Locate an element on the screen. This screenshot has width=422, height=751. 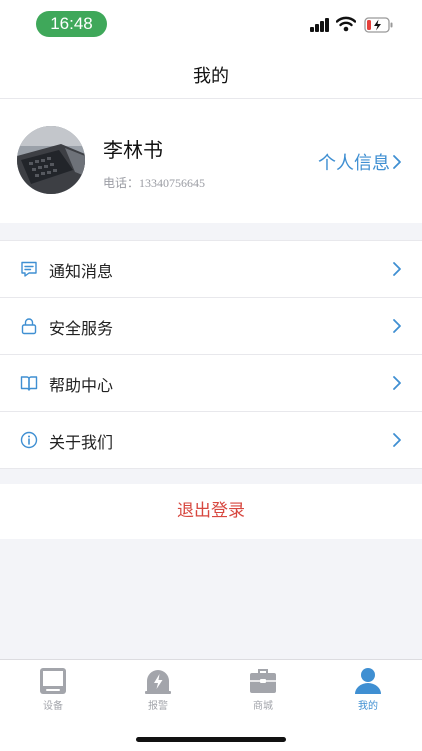
logout-button: 退出登录 is located at coordinates (211, 511).